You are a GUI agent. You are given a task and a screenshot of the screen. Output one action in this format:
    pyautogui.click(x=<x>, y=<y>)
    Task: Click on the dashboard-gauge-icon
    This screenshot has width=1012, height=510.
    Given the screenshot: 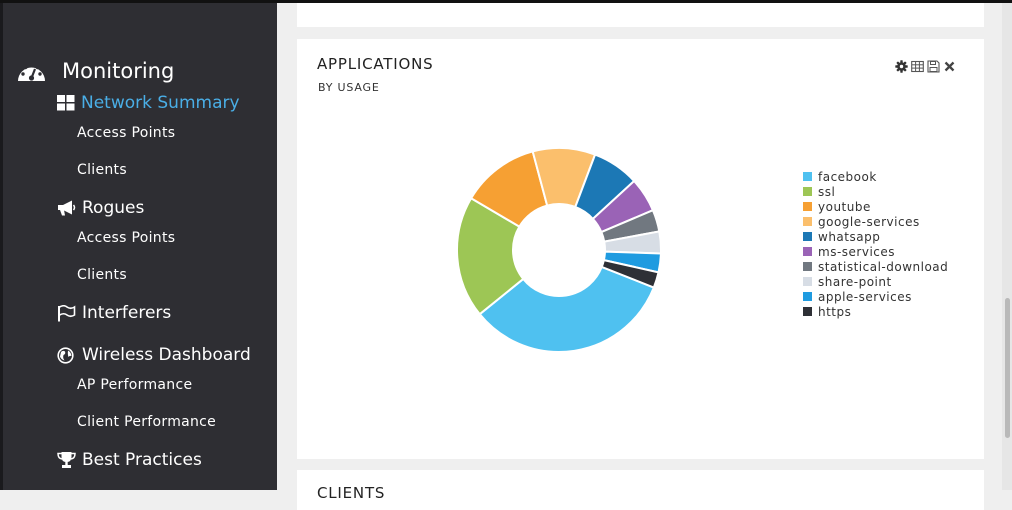 What is the action you would take?
    pyautogui.click(x=31, y=71)
    